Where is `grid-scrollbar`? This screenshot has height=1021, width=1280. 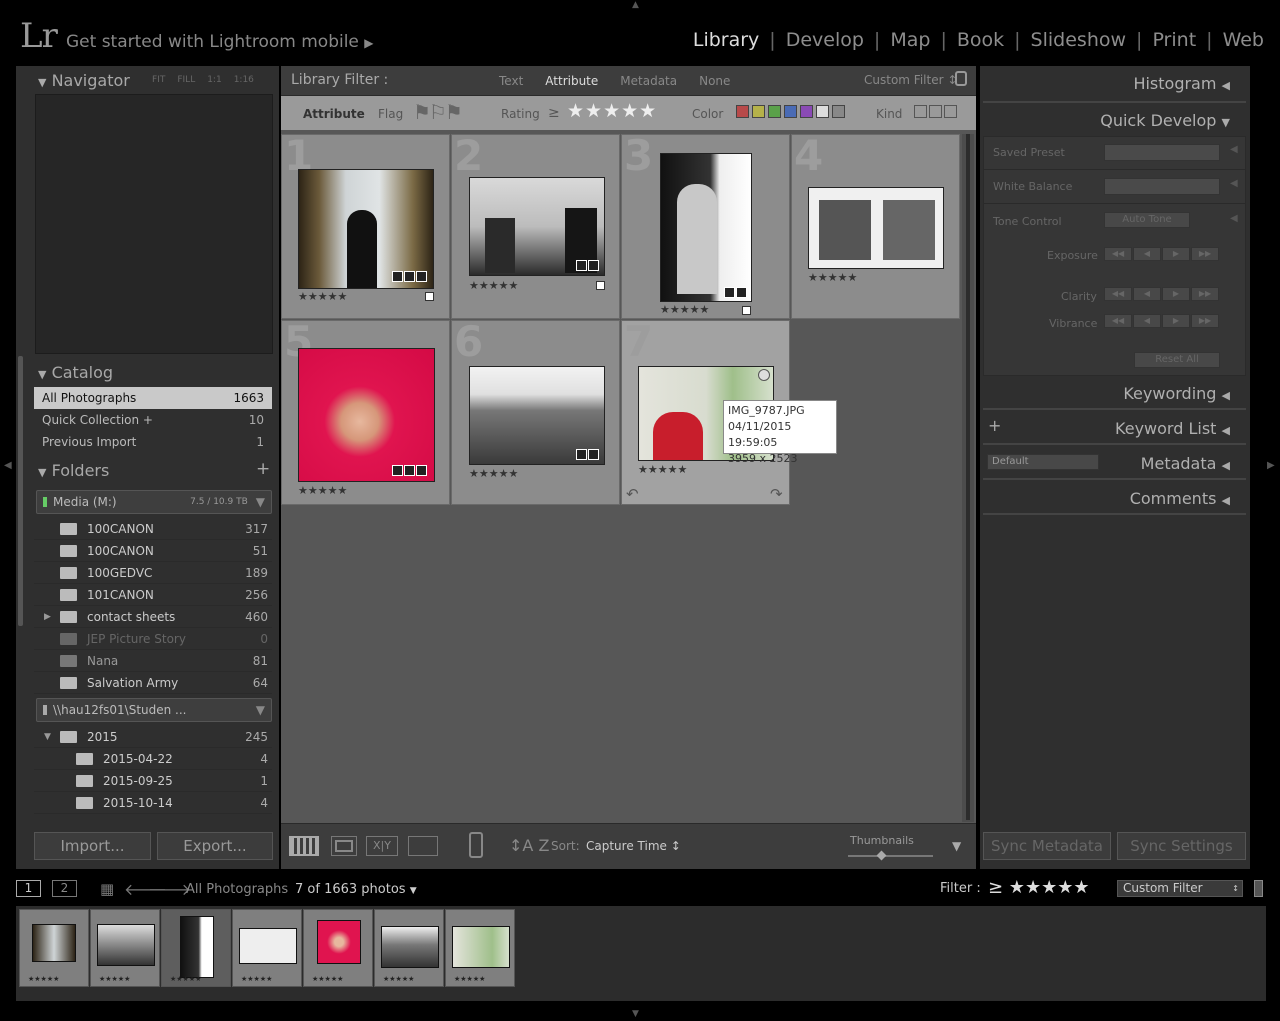
grid-scrollbar is located at coordinates (968, 478).